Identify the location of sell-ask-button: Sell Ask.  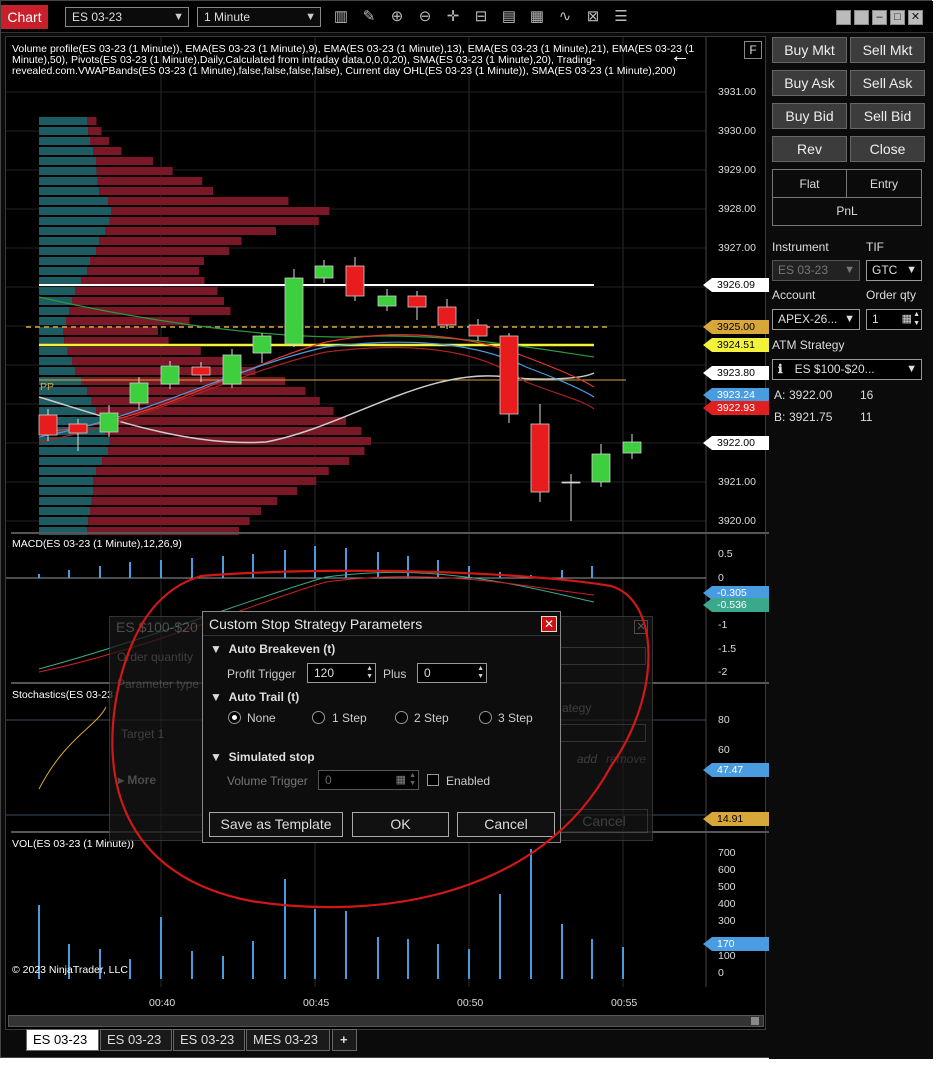
(887, 83).